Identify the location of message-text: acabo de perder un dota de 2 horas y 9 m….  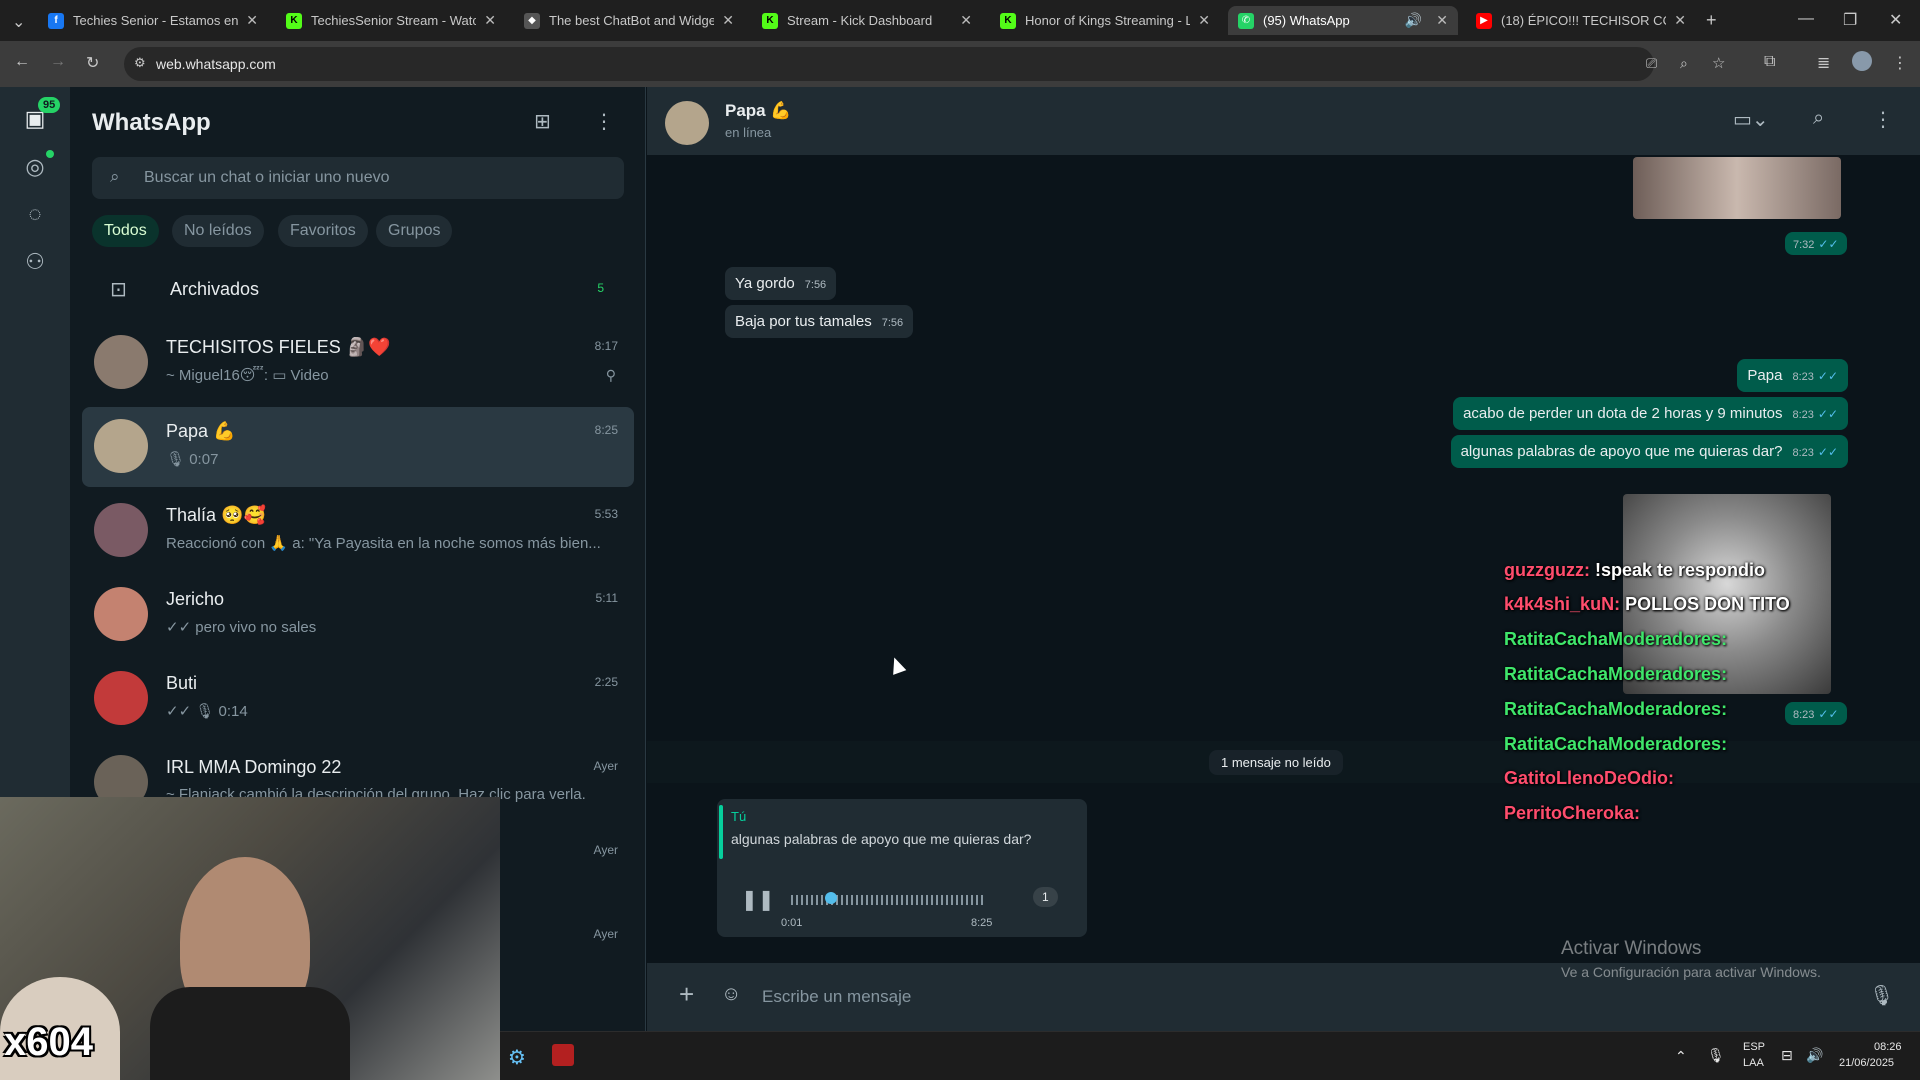
(1623, 413).